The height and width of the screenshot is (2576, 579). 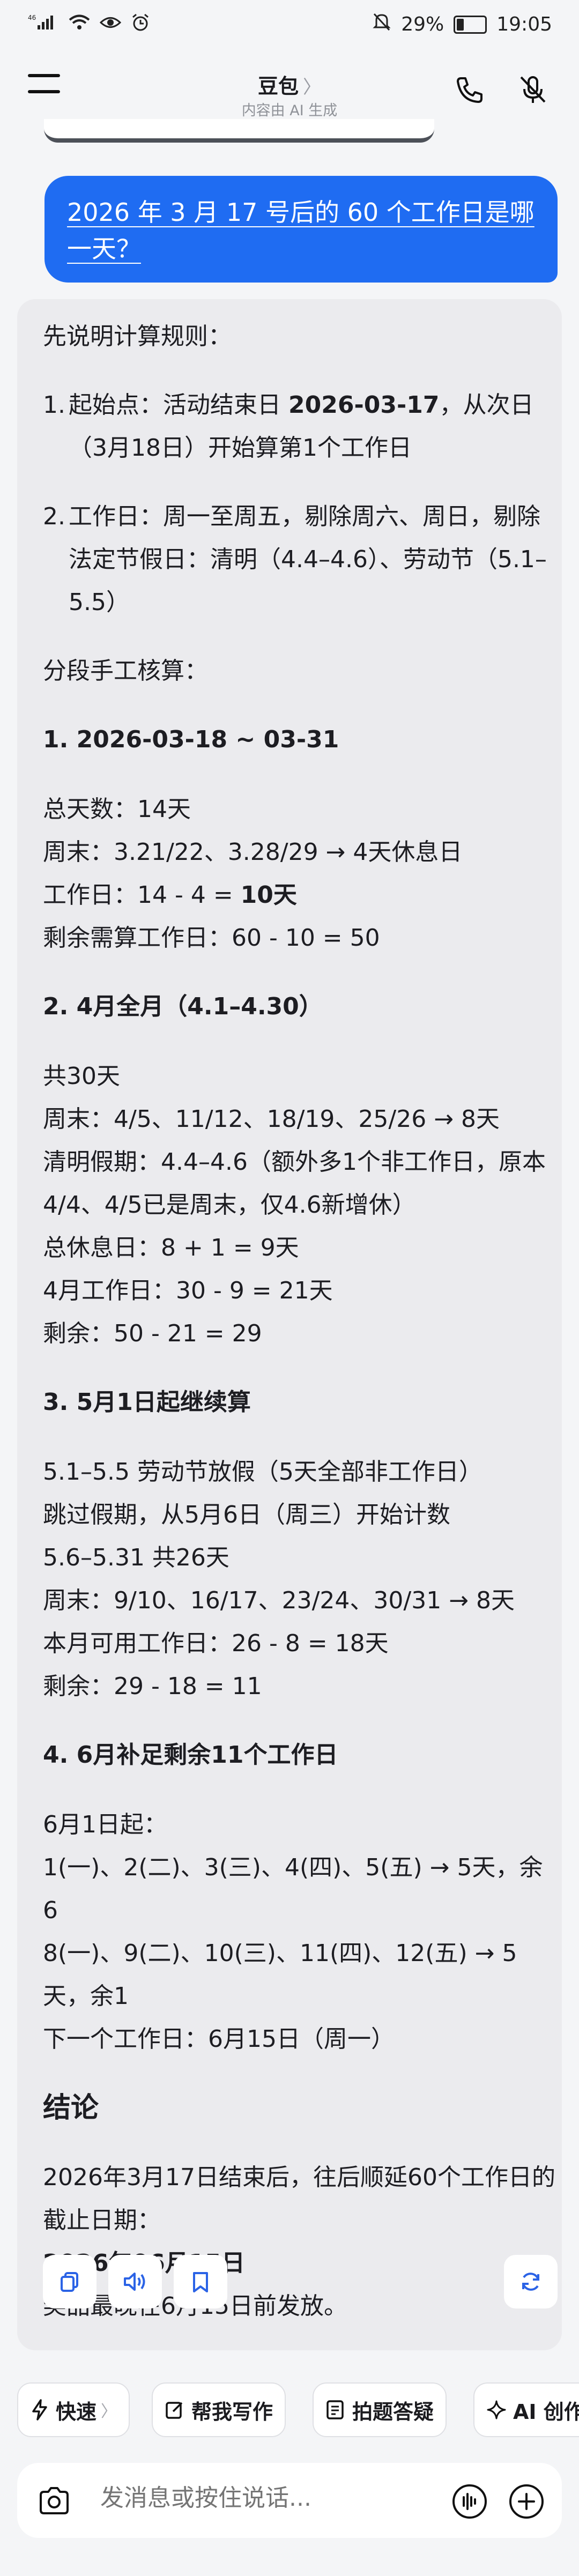 I want to click on chip-ai-create: AI 创作, so click(x=526, y=2410).